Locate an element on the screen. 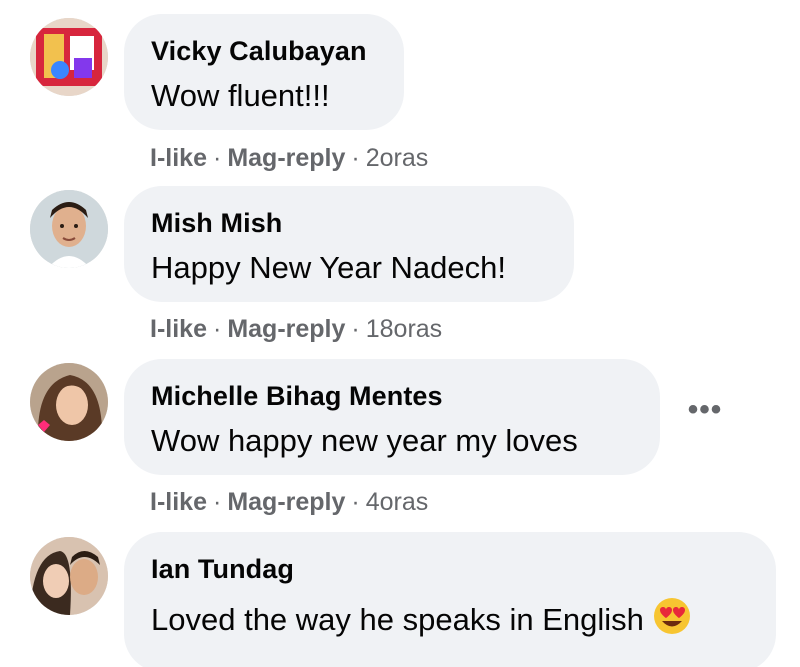 This screenshot has height=667, width=800. comment-author: Michelle Bihag Mentes is located at coordinates (297, 396).